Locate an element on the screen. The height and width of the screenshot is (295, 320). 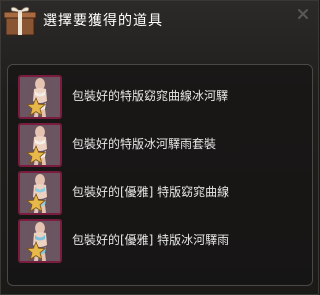
list-item: 包裝好的[優雅] 特版冰河驛雨 is located at coordinates (158, 241).